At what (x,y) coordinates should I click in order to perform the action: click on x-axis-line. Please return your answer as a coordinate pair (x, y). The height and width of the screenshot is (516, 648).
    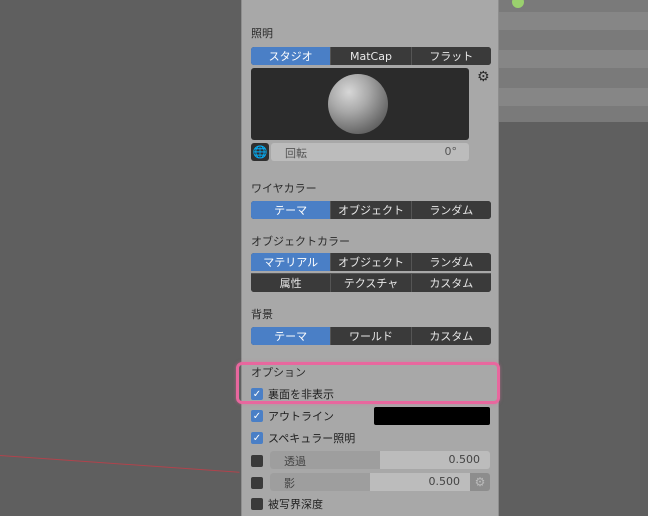
    Looking at the image, I should click on (120, 464).